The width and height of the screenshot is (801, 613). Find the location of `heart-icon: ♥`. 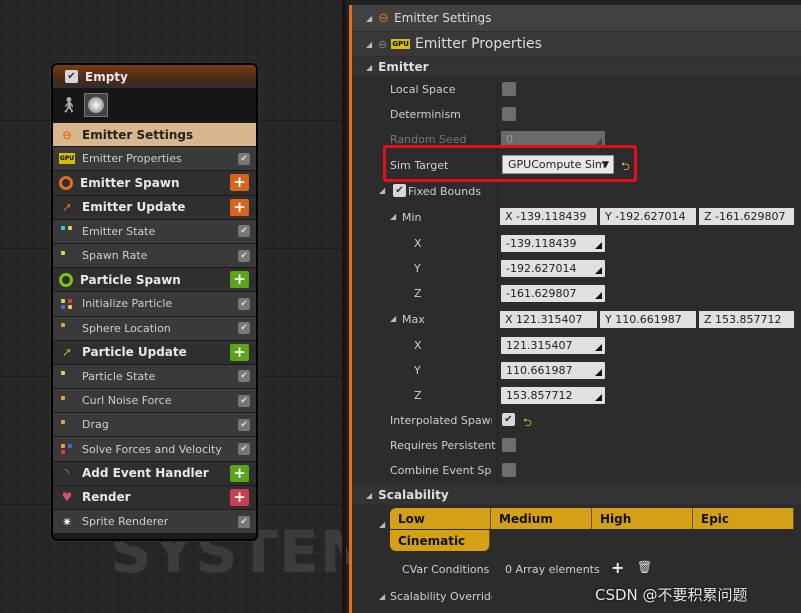

heart-icon: ♥ is located at coordinates (67, 497).